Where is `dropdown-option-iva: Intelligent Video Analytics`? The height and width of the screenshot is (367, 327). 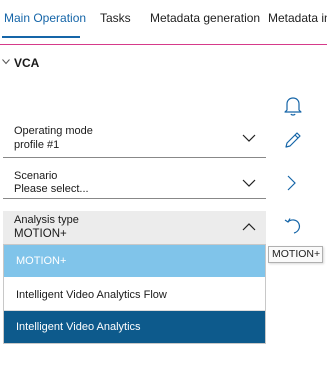 dropdown-option-iva: Intelligent Video Analytics is located at coordinates (134, 327).